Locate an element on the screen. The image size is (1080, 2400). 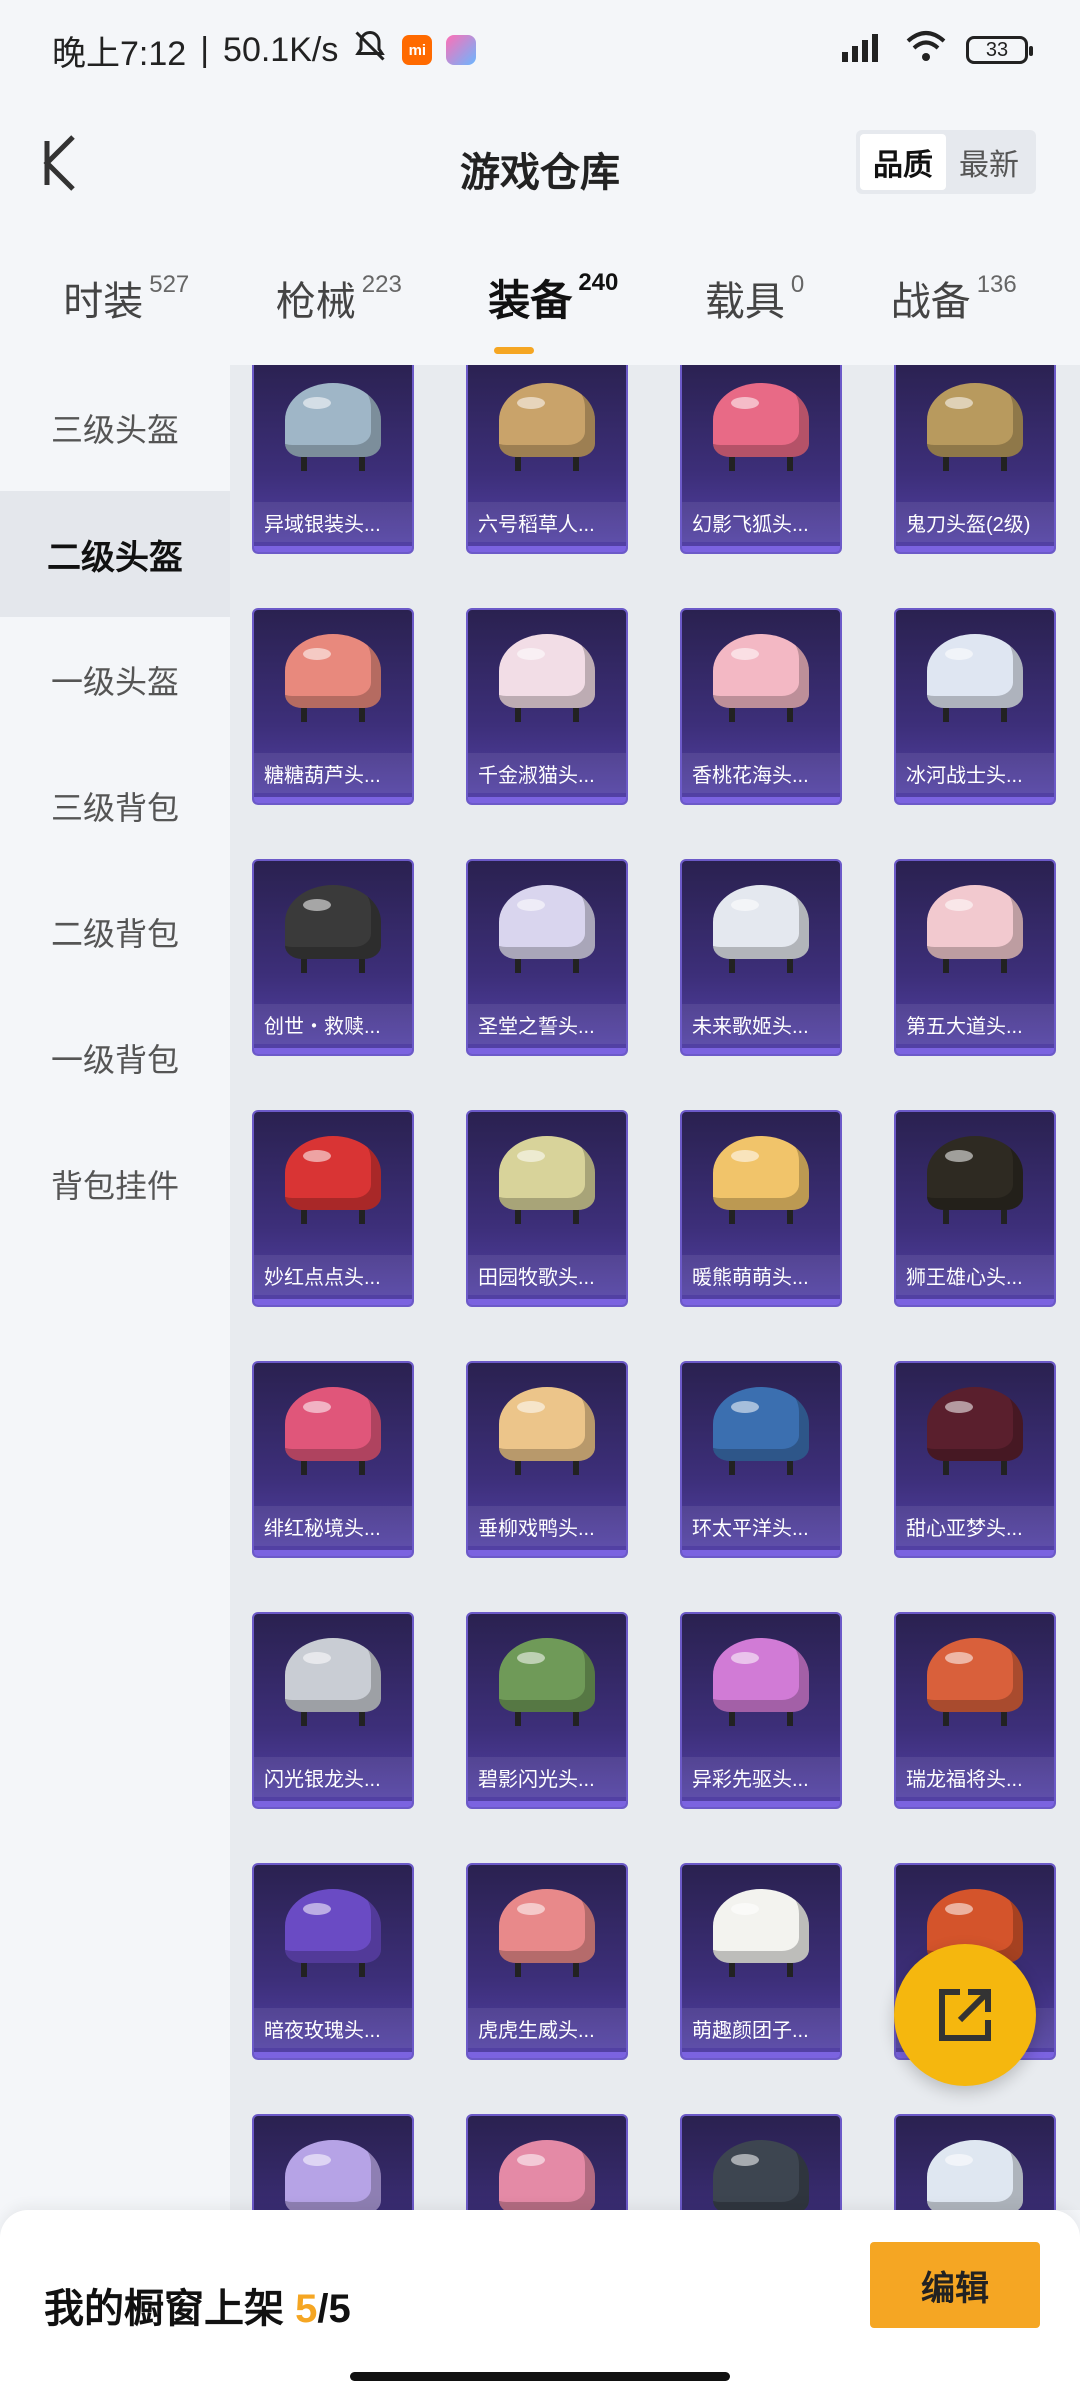
battery-icon: 33 is located at coordinates (999, 50).